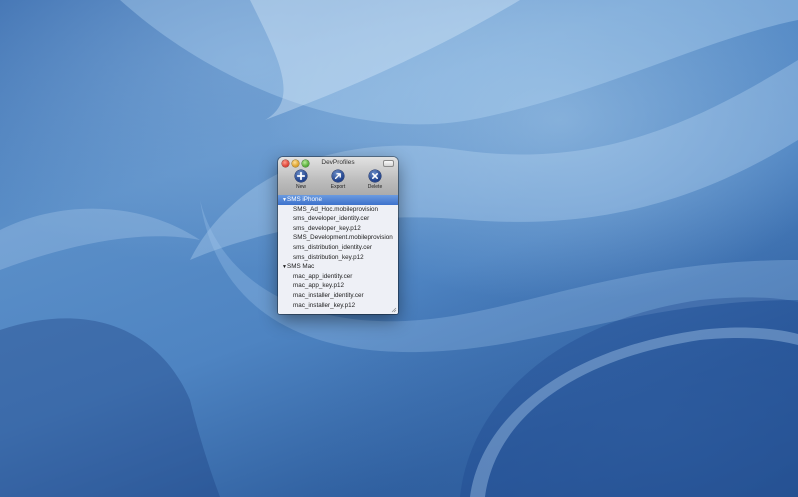 Image resolution: width=798 pixels, height=497 pixels. I want to click on group-row-sms-mac: ▼SMS Mac, so click(338, 267).